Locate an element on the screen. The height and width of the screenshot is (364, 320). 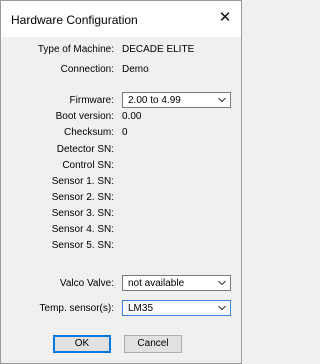
valco-valve-selected-value: not available is located at coordinates (156, 283).